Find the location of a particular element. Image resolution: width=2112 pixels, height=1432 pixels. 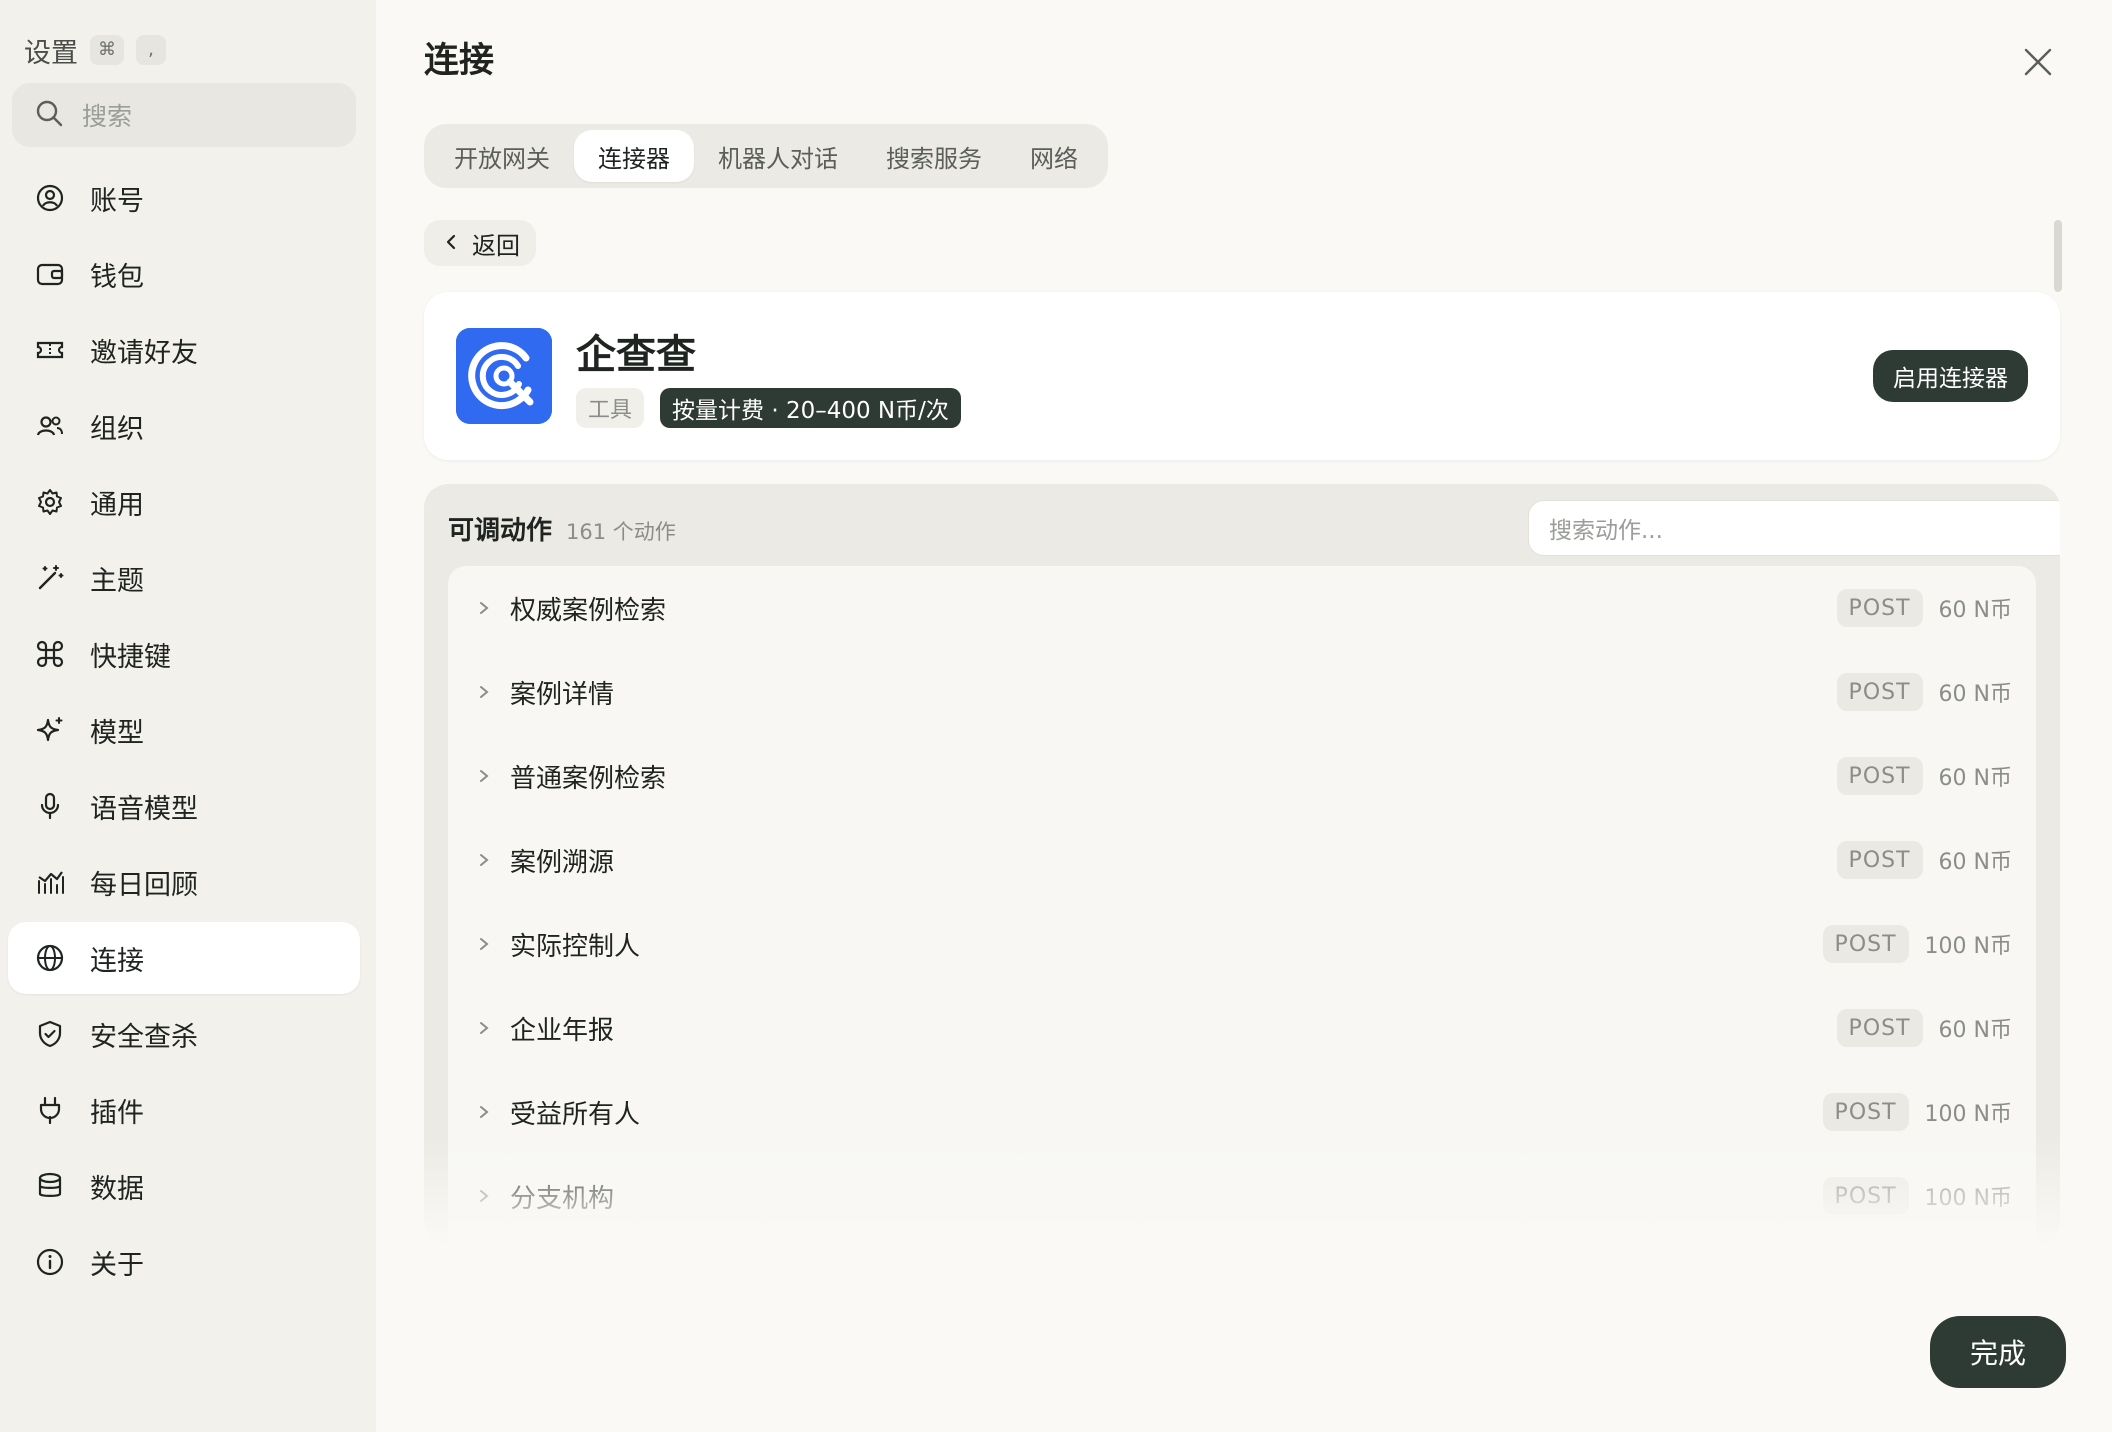

chart-icon is located at coordinates (50, 882).